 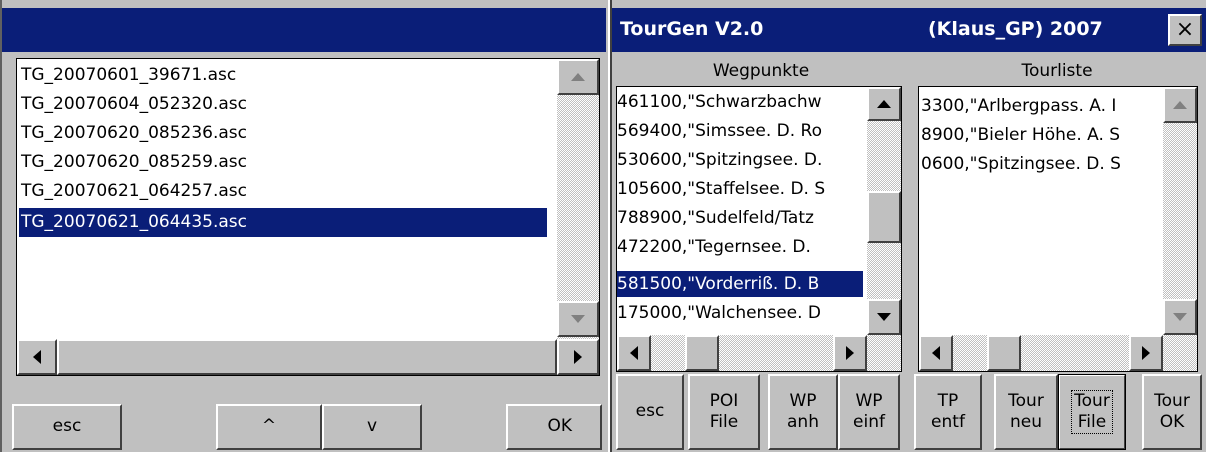 What do you see at coordinates (761, 71) in the screenshot?
I see `waypoints-header: Wegpunkte` at bounding box center [761, 71].